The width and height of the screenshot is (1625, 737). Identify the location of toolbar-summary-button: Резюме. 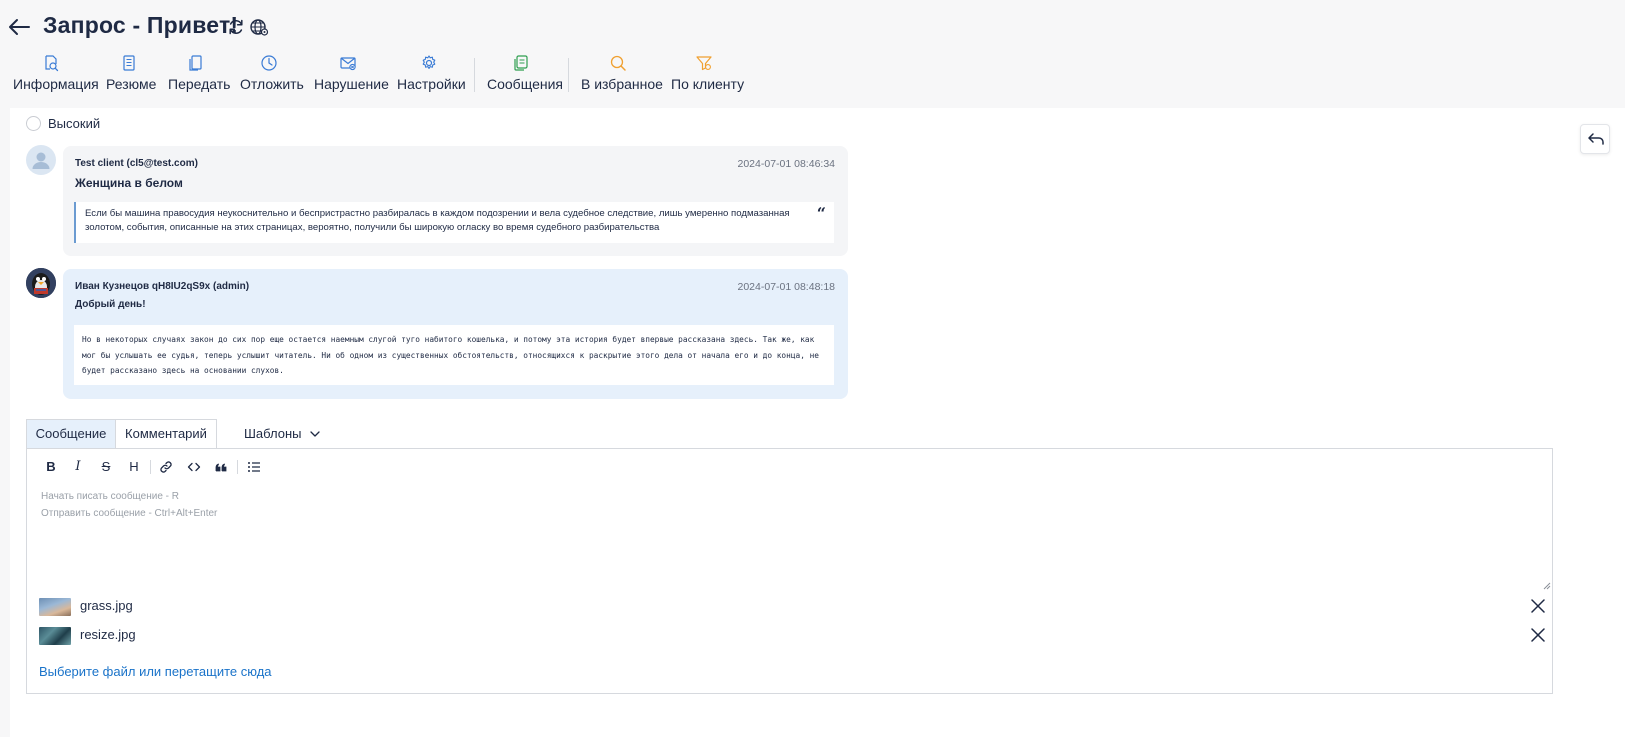
(131, 73).